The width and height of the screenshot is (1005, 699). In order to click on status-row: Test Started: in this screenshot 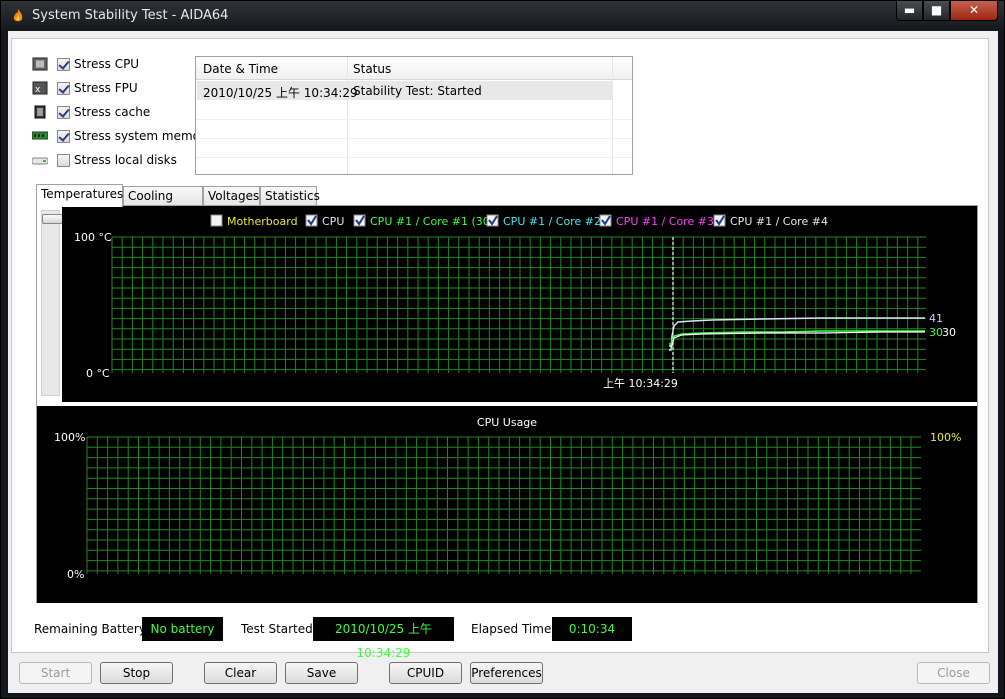, I will do `click(279, 629)`.